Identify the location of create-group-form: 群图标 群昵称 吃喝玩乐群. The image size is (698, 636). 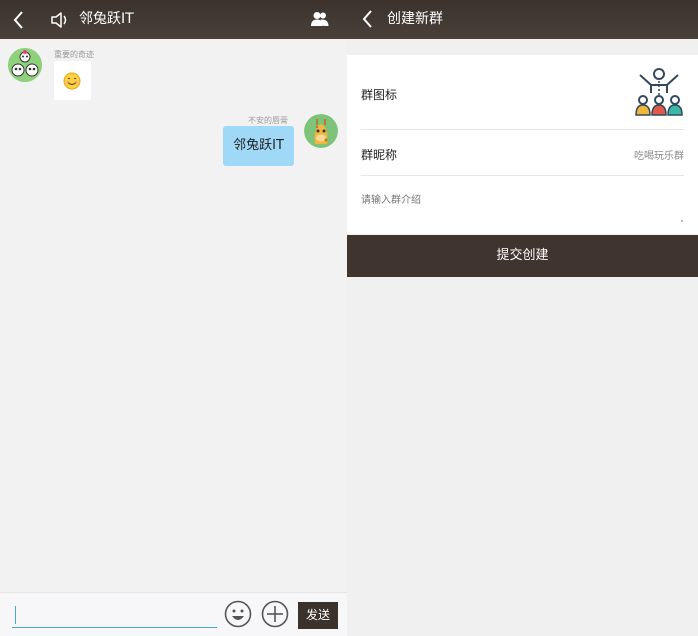
(522, 144).